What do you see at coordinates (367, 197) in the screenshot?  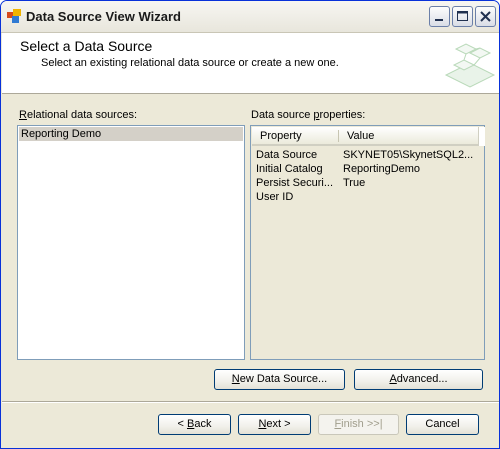 I see `property-row: User ID` at bounding box center [367, 197].